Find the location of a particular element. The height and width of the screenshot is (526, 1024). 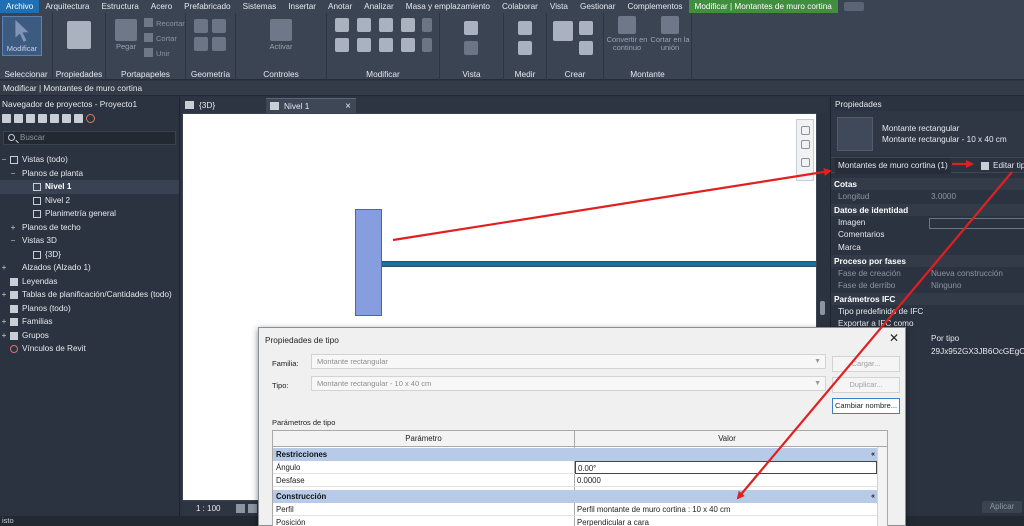

menu-gestionar: Gestionar is located at coordinates (598, 6).